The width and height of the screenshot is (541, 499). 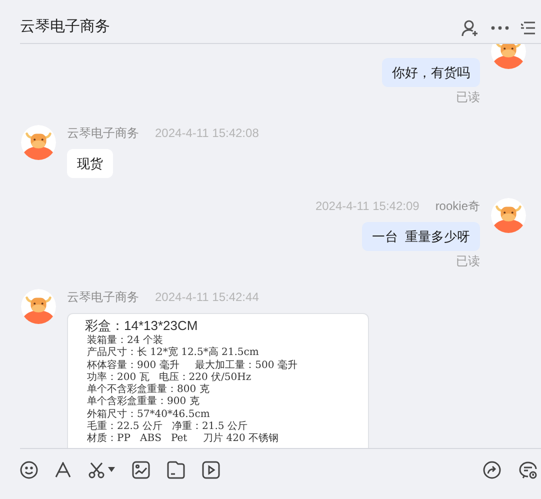 I want to click on caret-icon, so click(x=111, y=469).